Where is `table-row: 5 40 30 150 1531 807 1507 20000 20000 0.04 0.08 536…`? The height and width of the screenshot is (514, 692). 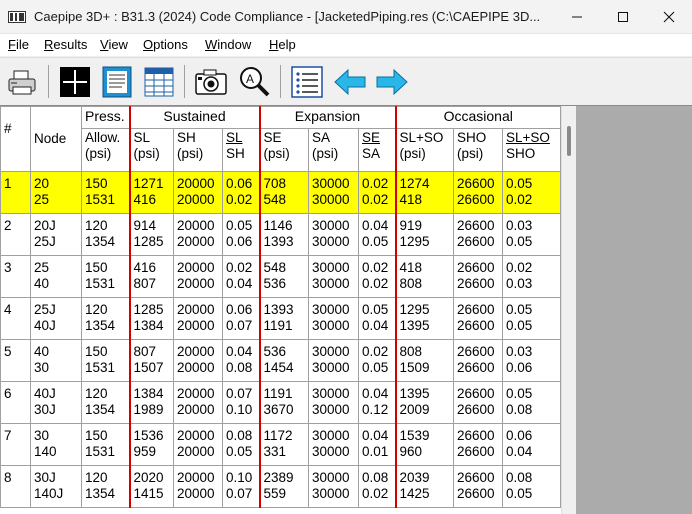 table-row: 5 40 30 150 1531 807 1507 20000 20000 0.04 0.08 536… is located at coordinates (280, 360).